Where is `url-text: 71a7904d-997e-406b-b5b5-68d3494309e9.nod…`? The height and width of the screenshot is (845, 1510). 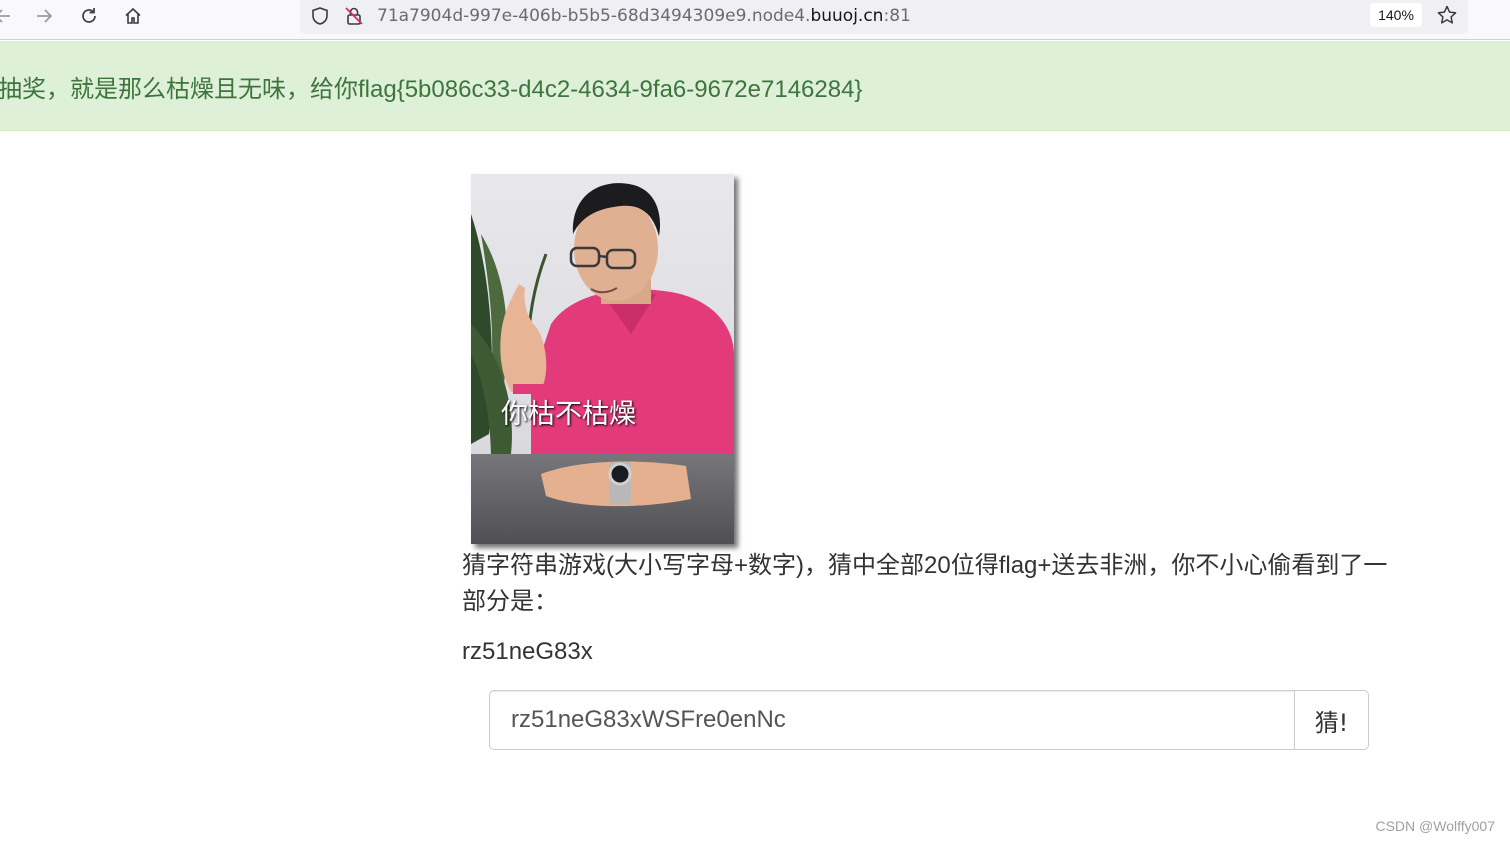 url-text: 71a7904d-997e-406b-b5b5-68d3494309e9.nod… is located at coordinates (644, 16).